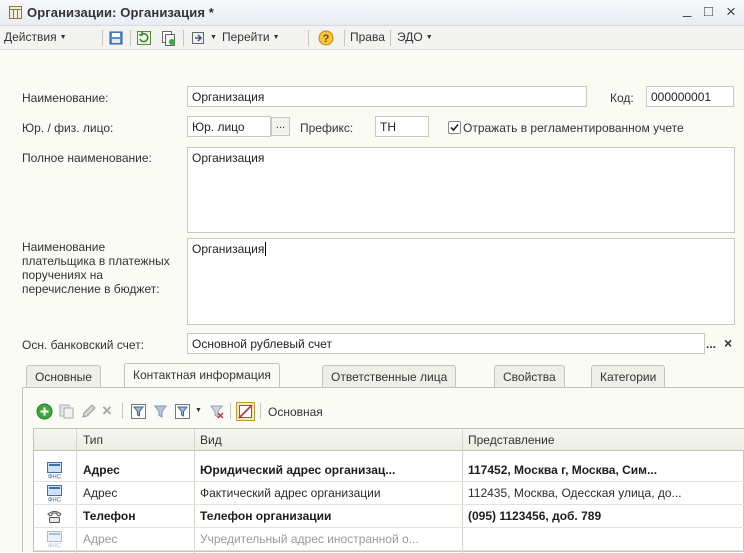 Image resolution: width=744 pixels, height=553 pixels. What do you see at coordinates (116, 38) in the screenshot?
I see `save-and-close-icon` at bounding box center [116, 38].